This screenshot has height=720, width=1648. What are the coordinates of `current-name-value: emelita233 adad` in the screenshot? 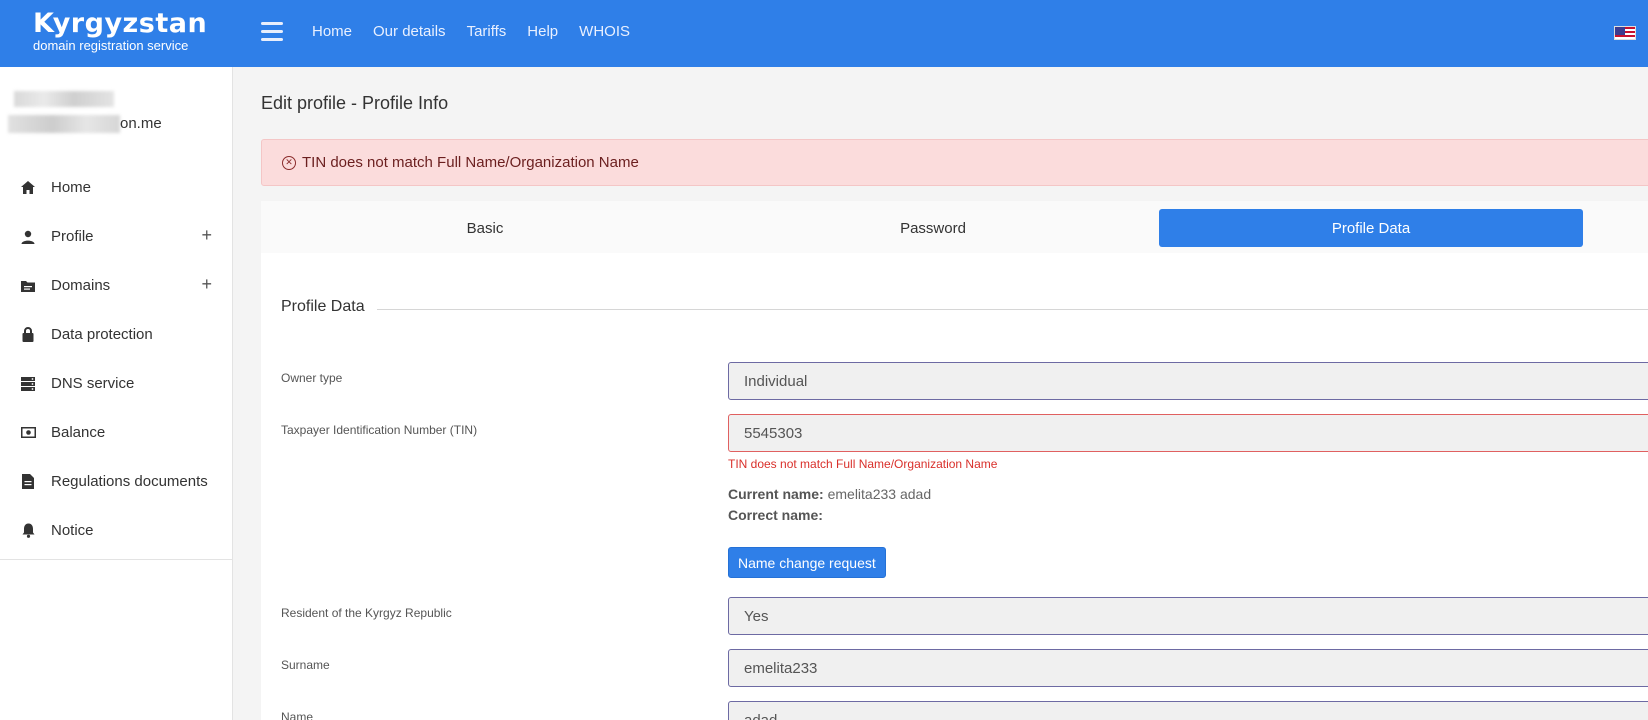 It's located at (879, 494).